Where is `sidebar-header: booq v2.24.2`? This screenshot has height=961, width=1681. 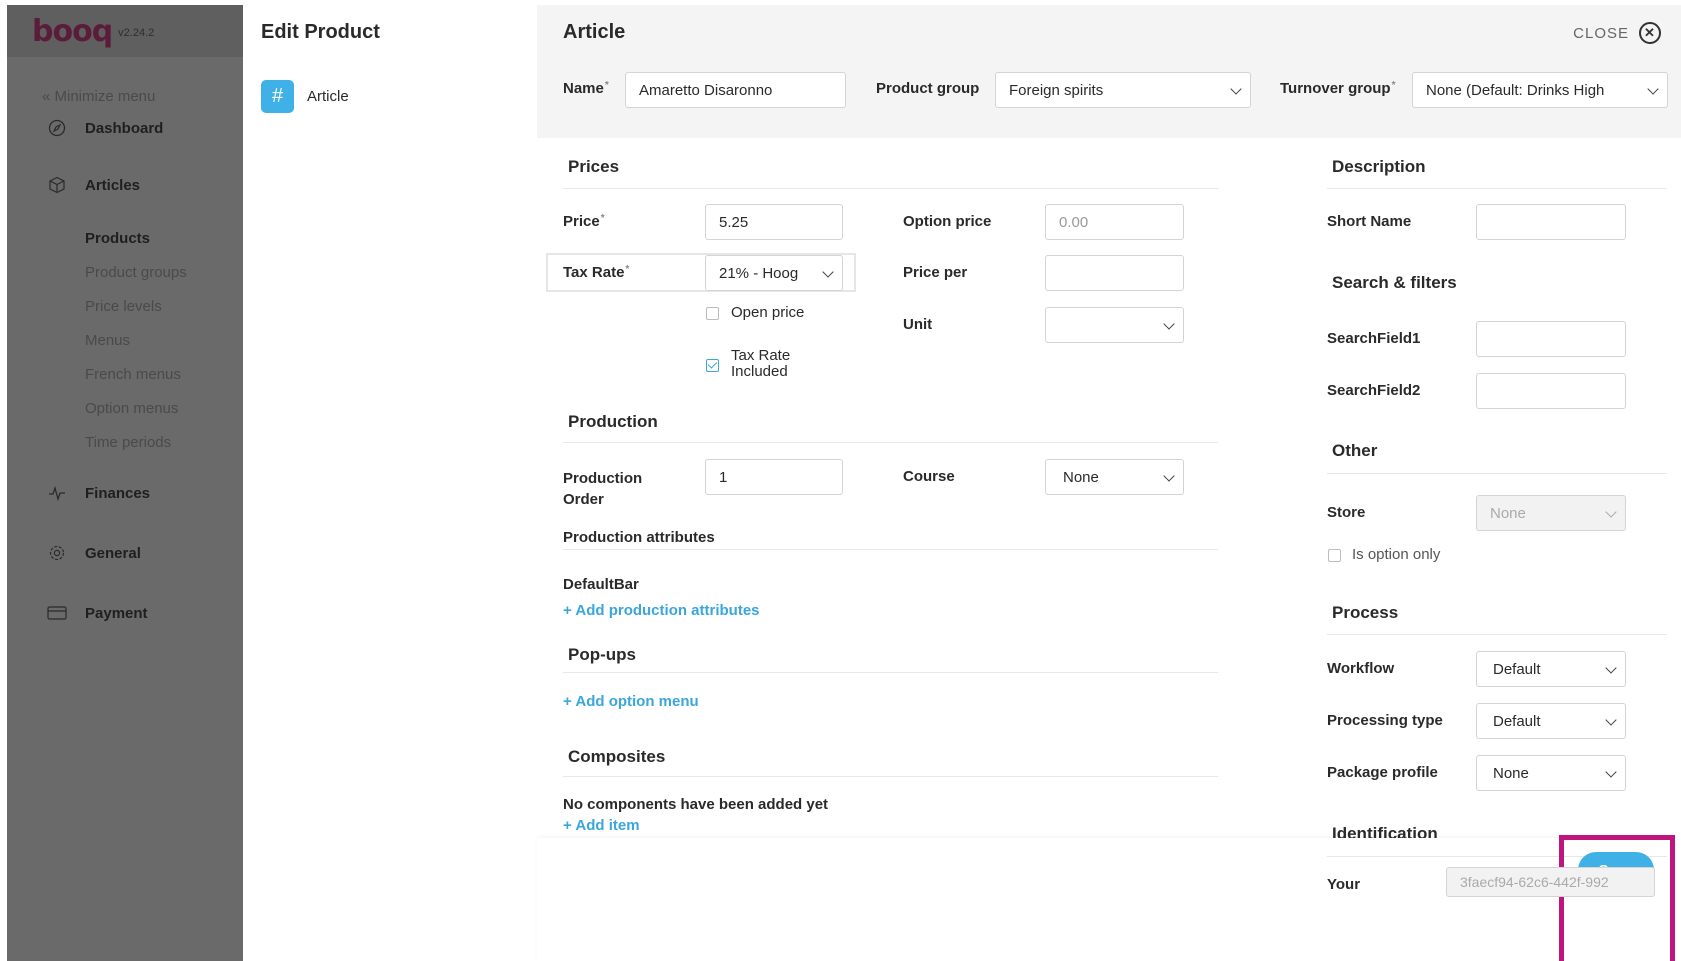
sidebar-header: booq v2.24.2 is located at coordinates (125, 31).